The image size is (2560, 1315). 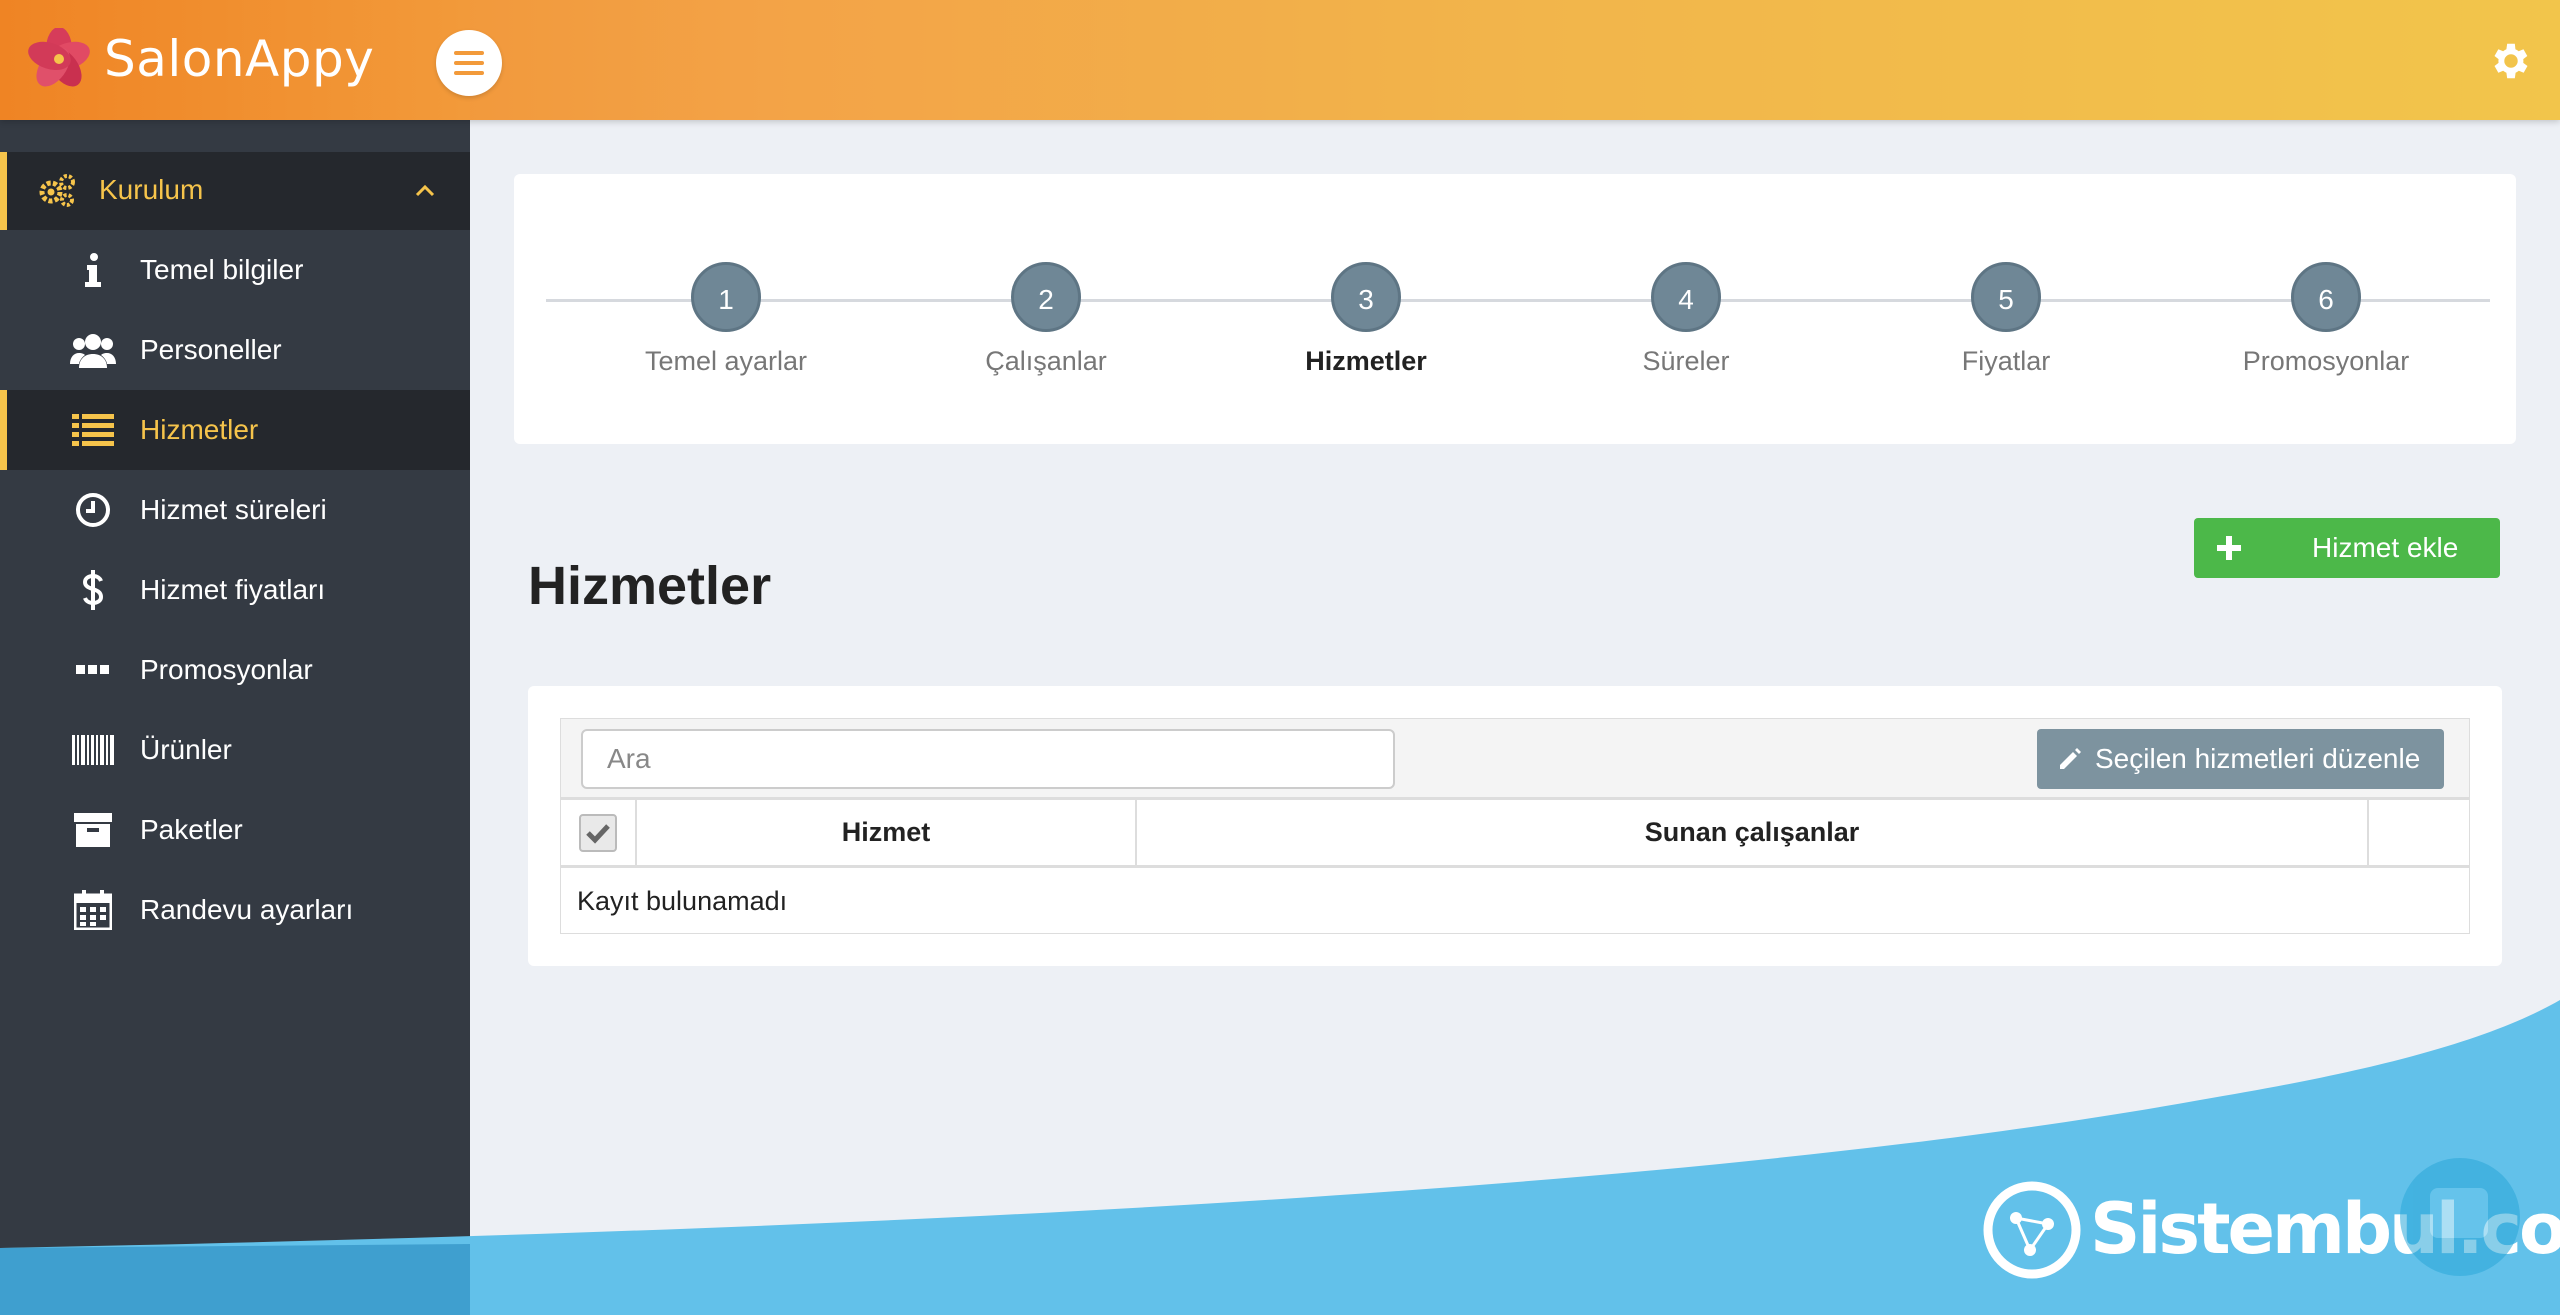 What do you see at coordinates (93, 670) in the screenshot?
I see `ellipsis-icon` at bounding box center [93, 670].